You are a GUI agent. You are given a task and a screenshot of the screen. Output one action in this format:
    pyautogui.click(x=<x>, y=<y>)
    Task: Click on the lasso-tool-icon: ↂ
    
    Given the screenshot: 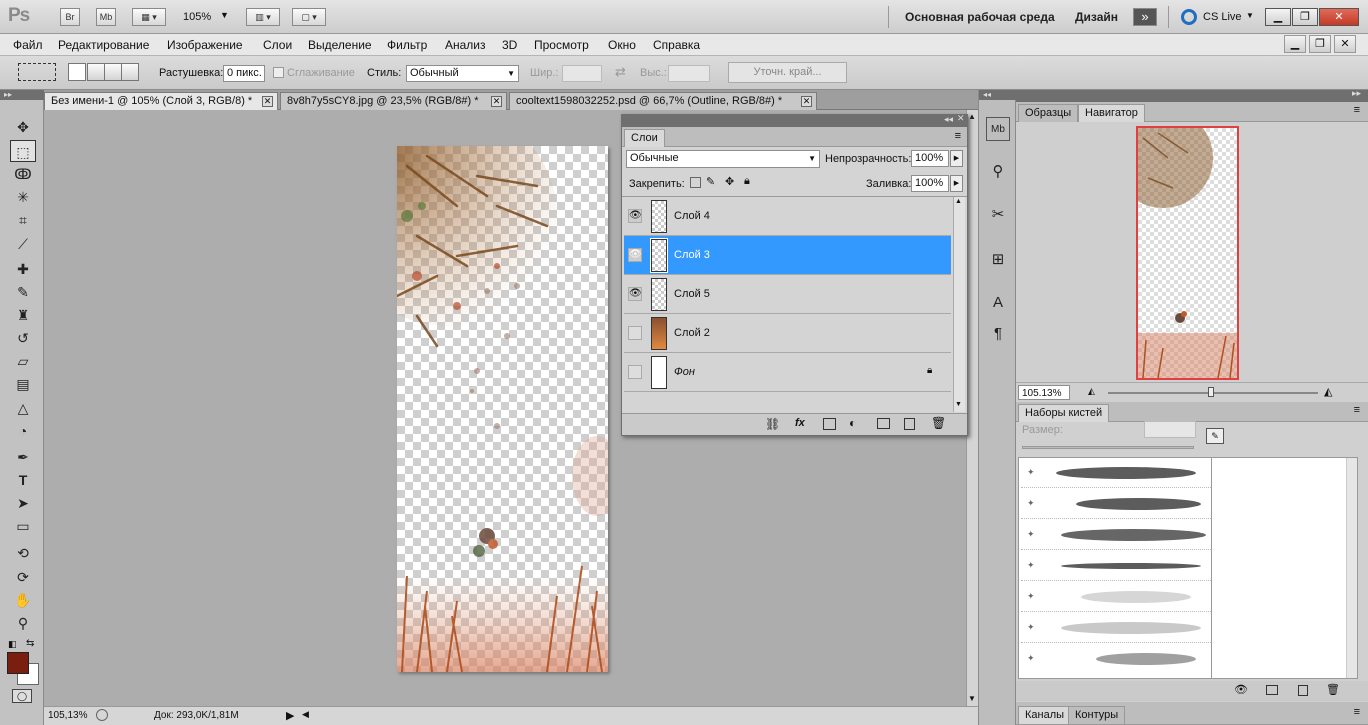 What is the action you would take?
    pyautogui.click(x=23, y=174)
    